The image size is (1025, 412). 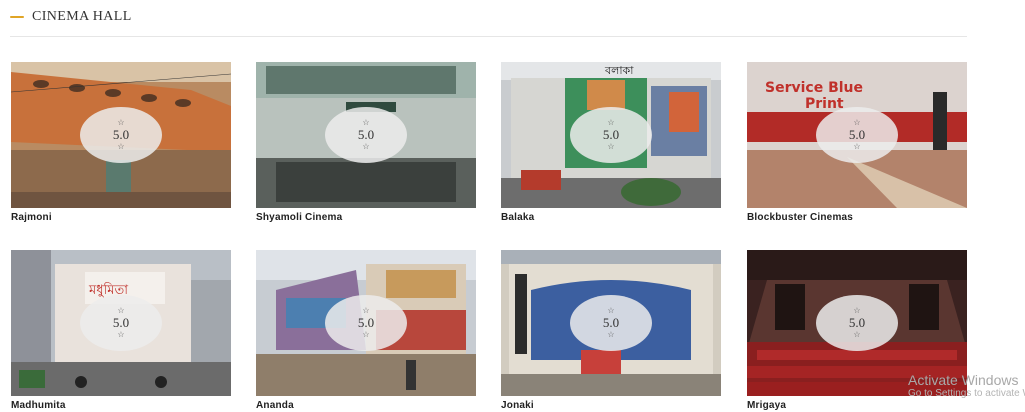 What do you see at coordinates (857, 217) in the screenshot?
I see `cinema-name: Blockbuster Cinemas` at bounding box center [857, 217].